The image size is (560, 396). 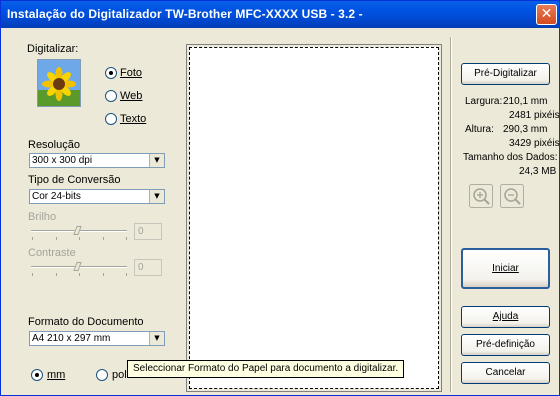 What do you see at coordinates (56, 375) in the screenshot?
I see `unit-mm-label: mm` at bounding box center [56, 375].